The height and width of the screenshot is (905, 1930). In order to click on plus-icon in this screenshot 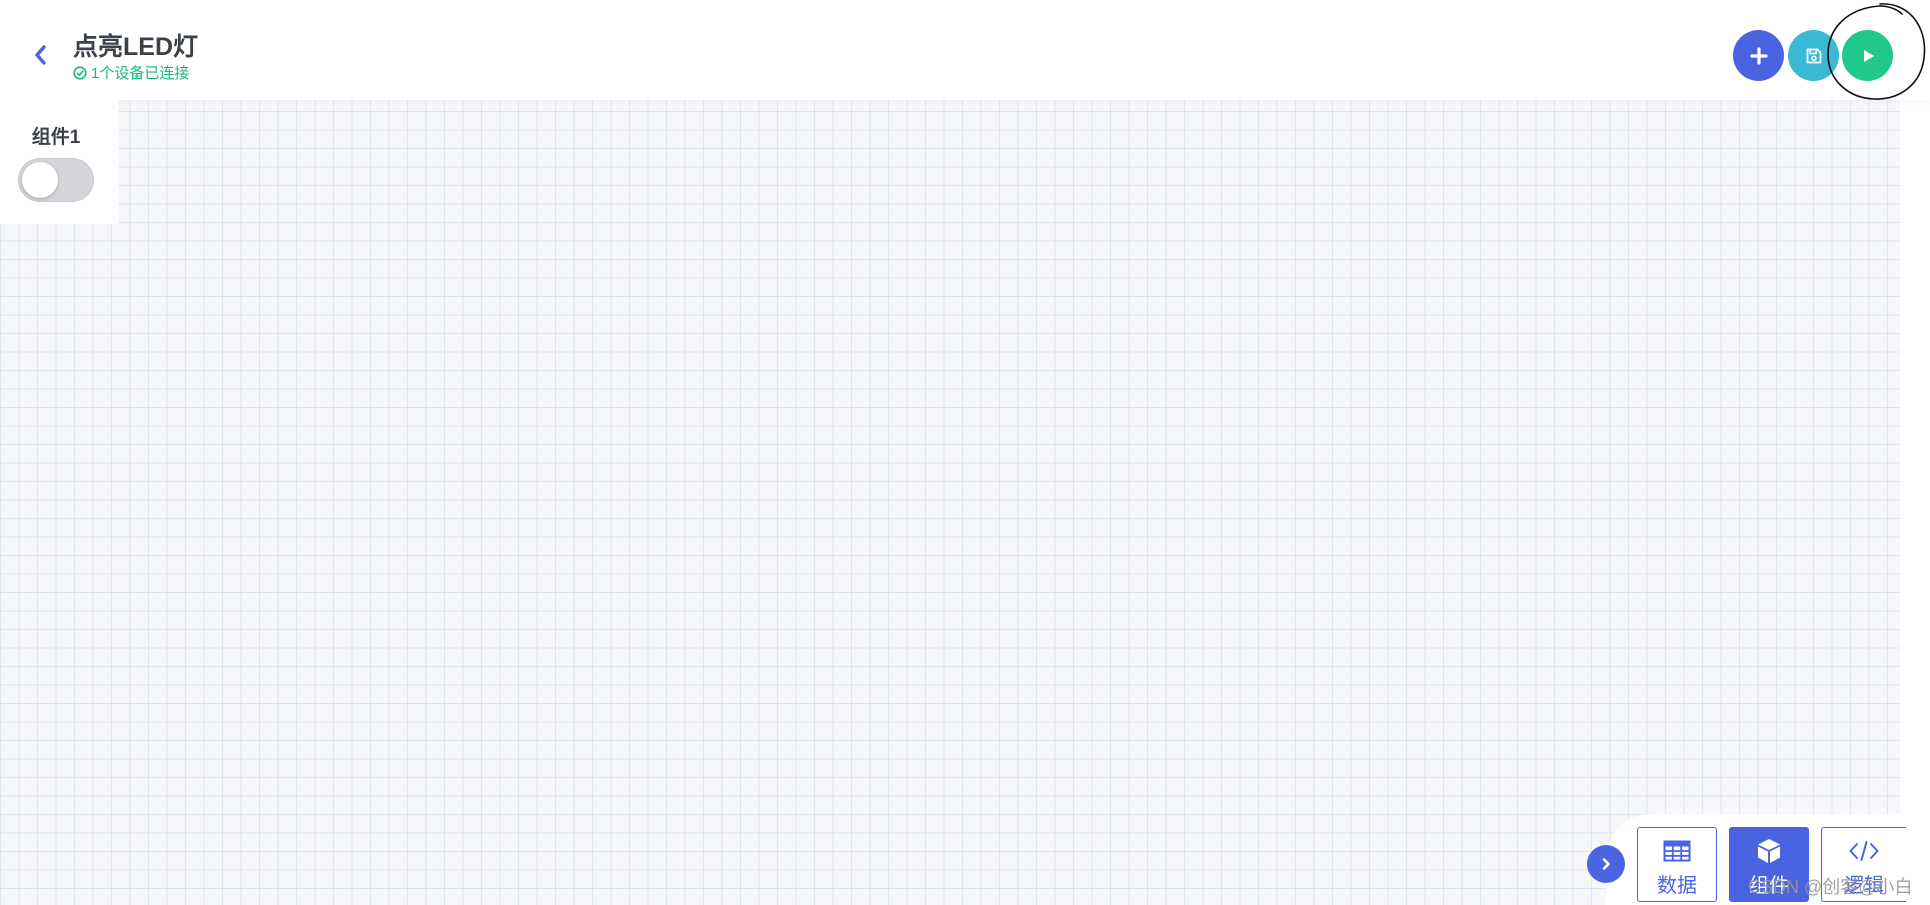, I will do `click(1758, 55)`.